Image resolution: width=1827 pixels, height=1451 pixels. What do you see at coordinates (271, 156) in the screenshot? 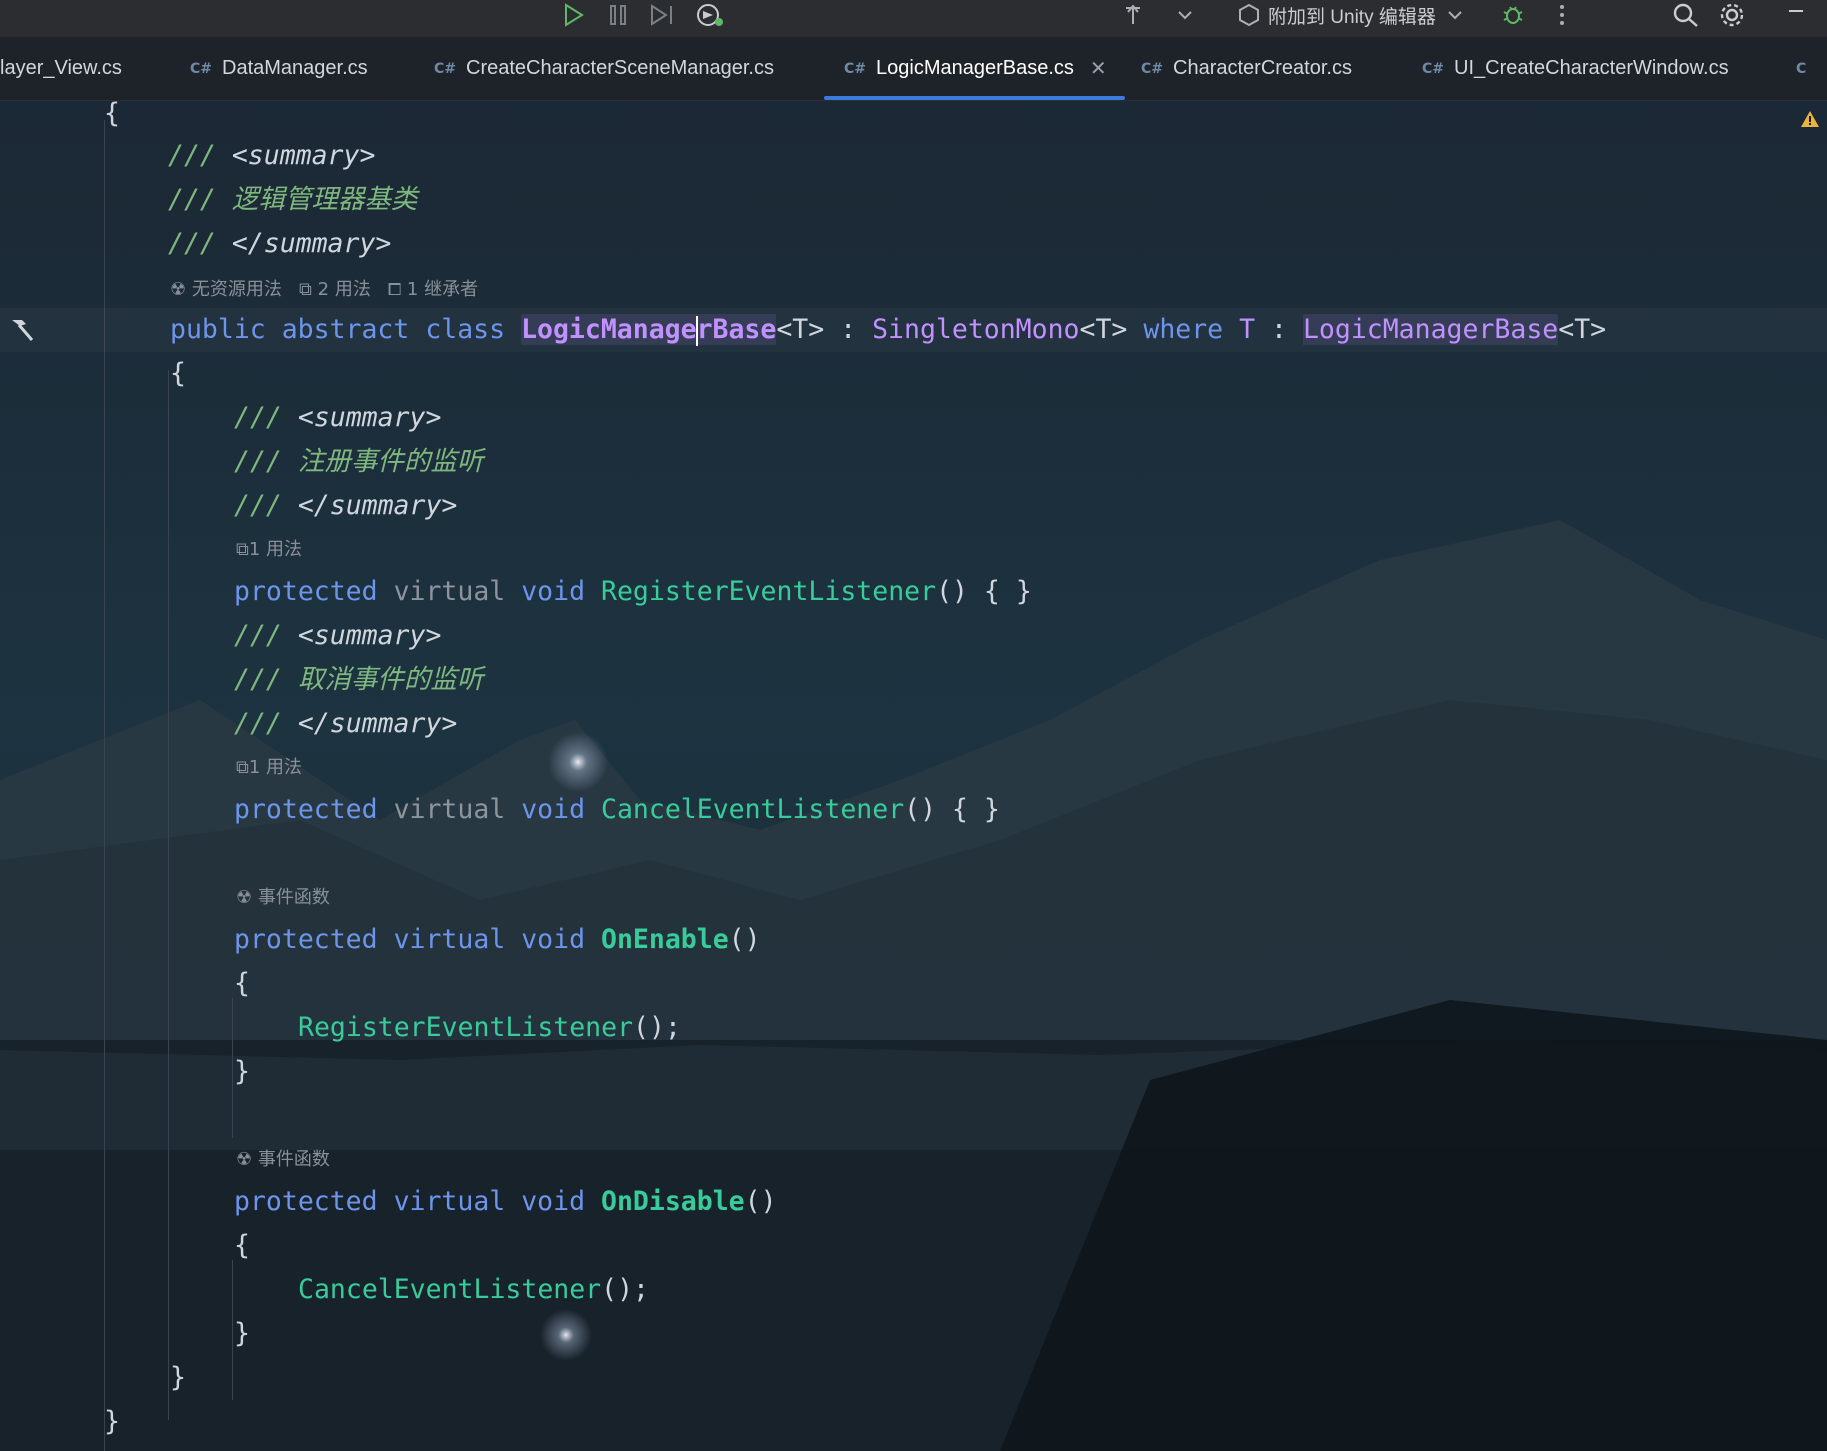
I see `code-line: /// <summary>` at bounding box center [271, 156].